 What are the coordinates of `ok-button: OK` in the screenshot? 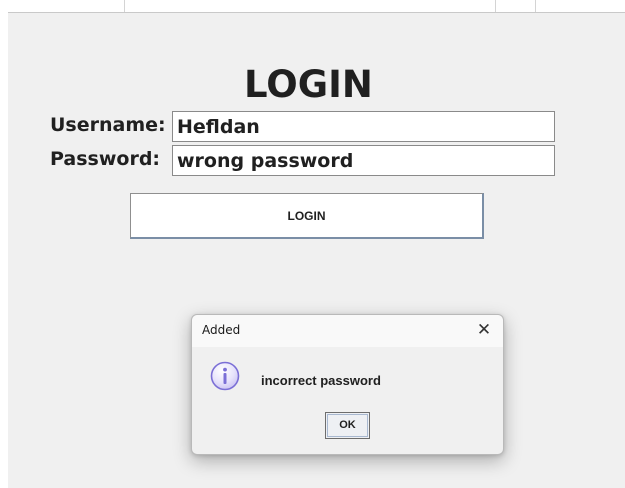 It's located at (347, 425).